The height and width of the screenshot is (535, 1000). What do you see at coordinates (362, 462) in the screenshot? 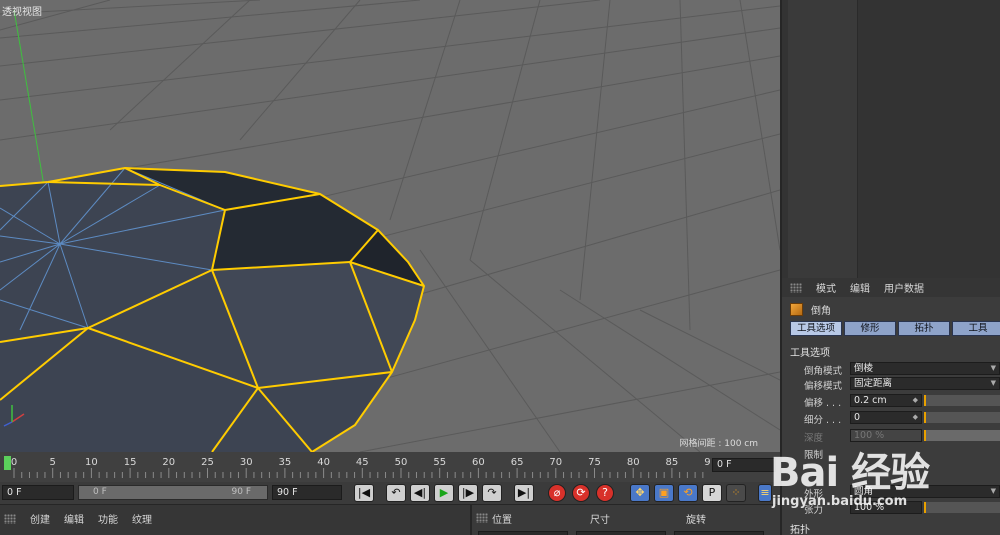
I see `timeline-tick-label: 45` at bounding box center [362, 462].